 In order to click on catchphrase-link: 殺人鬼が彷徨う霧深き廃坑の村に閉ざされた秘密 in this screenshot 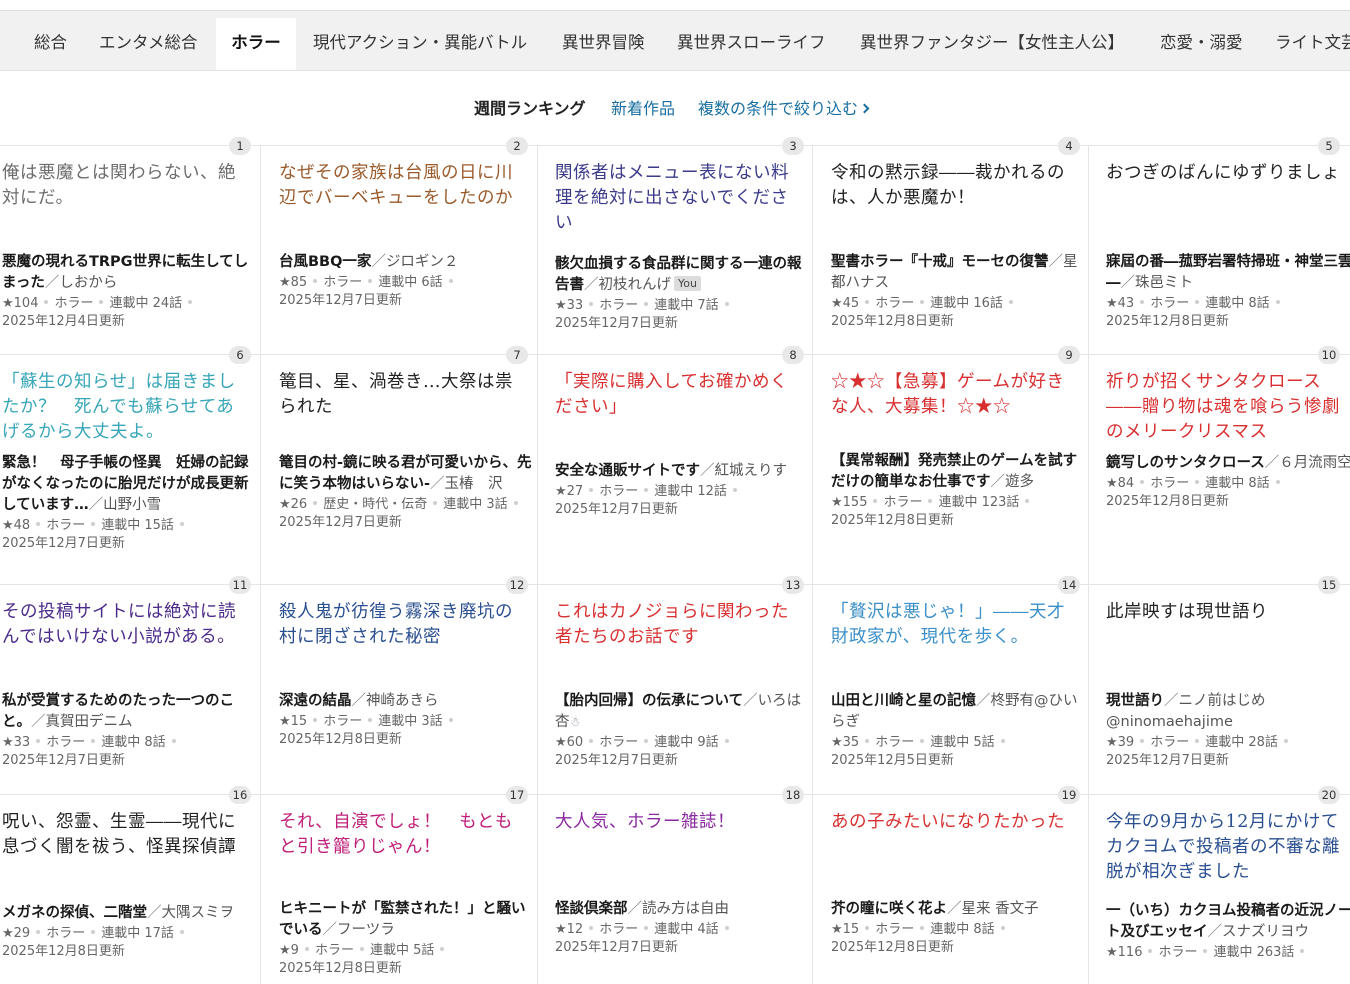, I will do `click(402, 625)`.